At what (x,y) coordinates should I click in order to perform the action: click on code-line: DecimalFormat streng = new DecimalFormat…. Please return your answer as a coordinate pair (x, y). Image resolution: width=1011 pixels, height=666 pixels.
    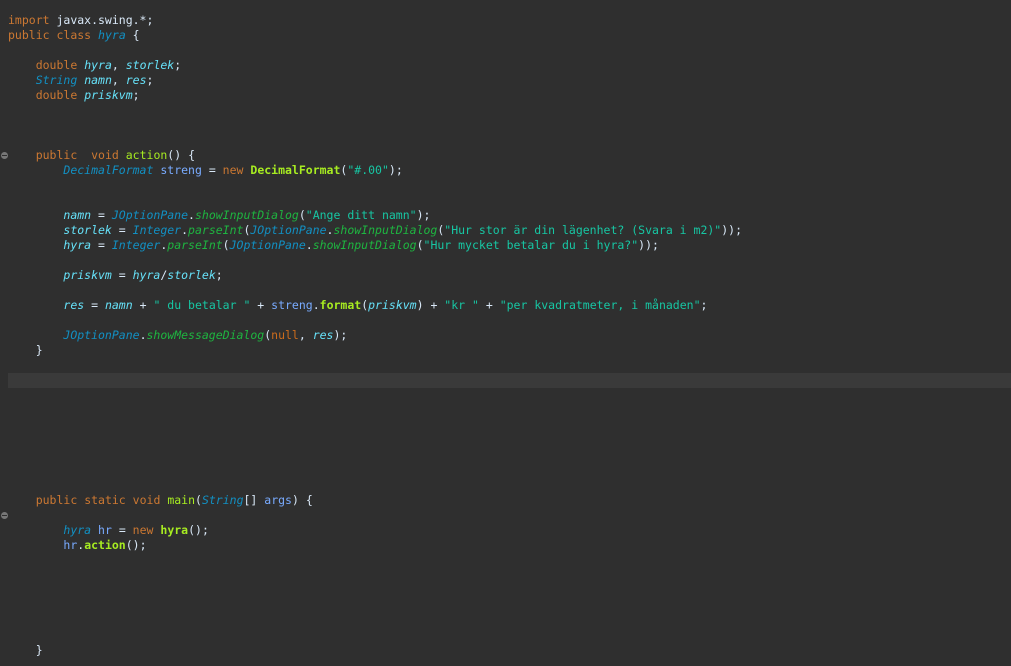
    Looking at the image, I should click on (509, 170).